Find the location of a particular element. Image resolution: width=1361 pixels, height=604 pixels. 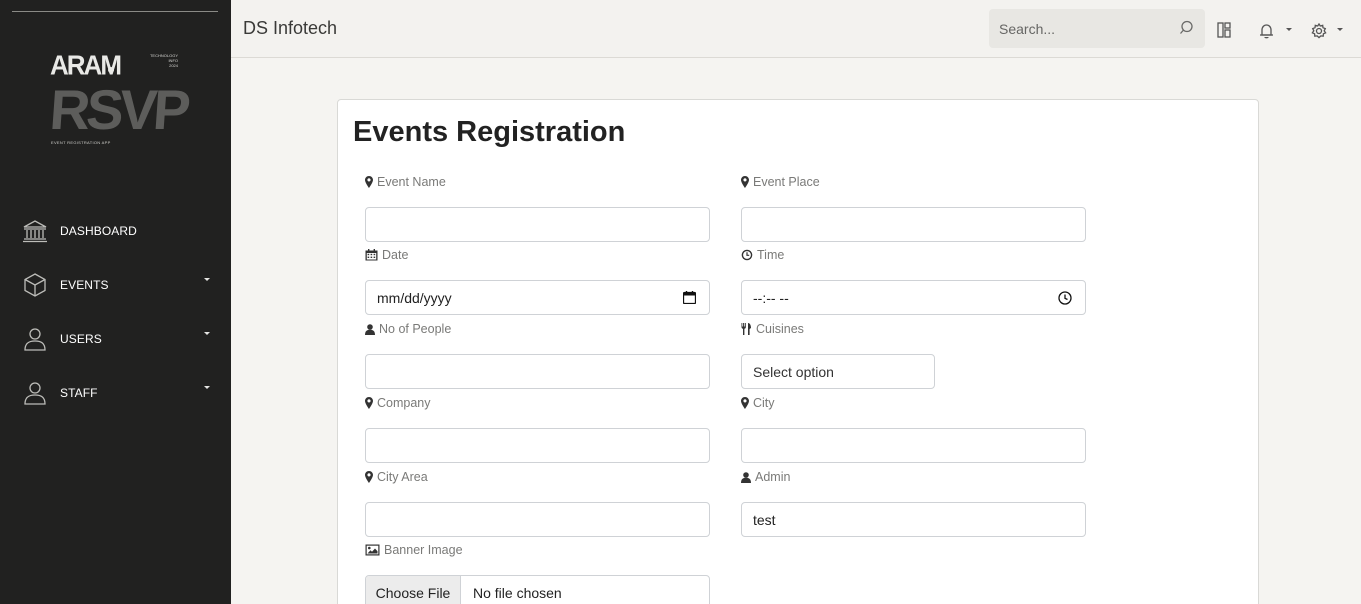

bell-icon is located at coordinates (1266, 33).